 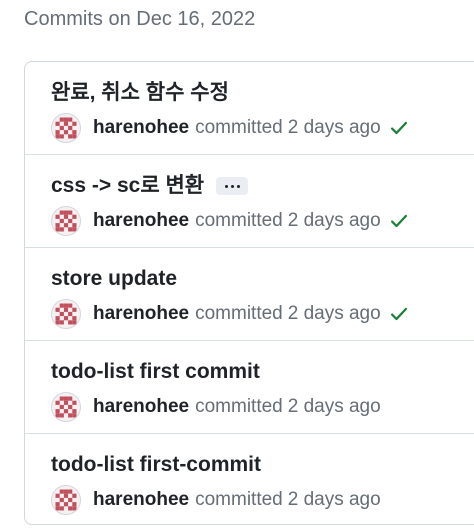 I want to click on commit-title-link: todo-list first-commit, so click(x=156, y=465).